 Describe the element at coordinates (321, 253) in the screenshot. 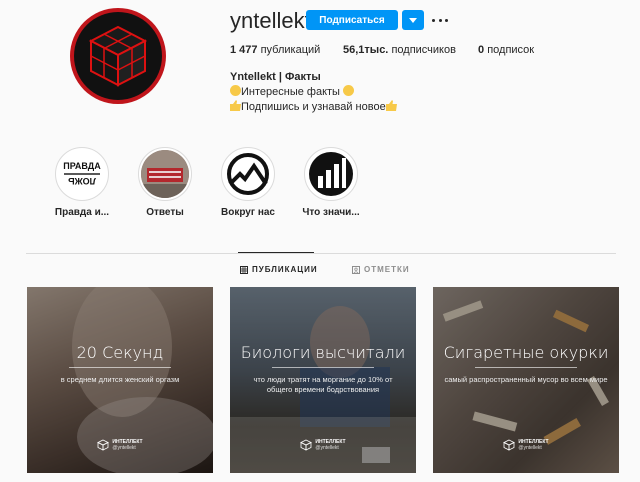

I see `tabs-divider` at that location.